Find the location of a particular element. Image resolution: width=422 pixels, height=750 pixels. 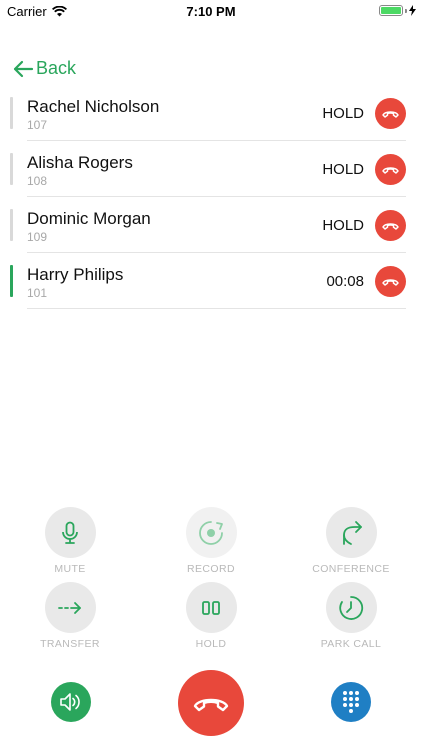

hold-button is located at coordinates (211, 607).